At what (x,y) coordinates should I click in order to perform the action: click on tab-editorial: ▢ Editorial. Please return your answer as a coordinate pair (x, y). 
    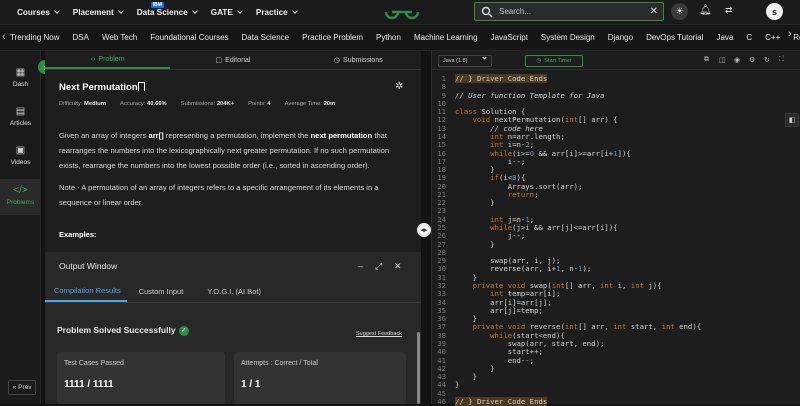
    Looking at the image, I should click on (232, 60).